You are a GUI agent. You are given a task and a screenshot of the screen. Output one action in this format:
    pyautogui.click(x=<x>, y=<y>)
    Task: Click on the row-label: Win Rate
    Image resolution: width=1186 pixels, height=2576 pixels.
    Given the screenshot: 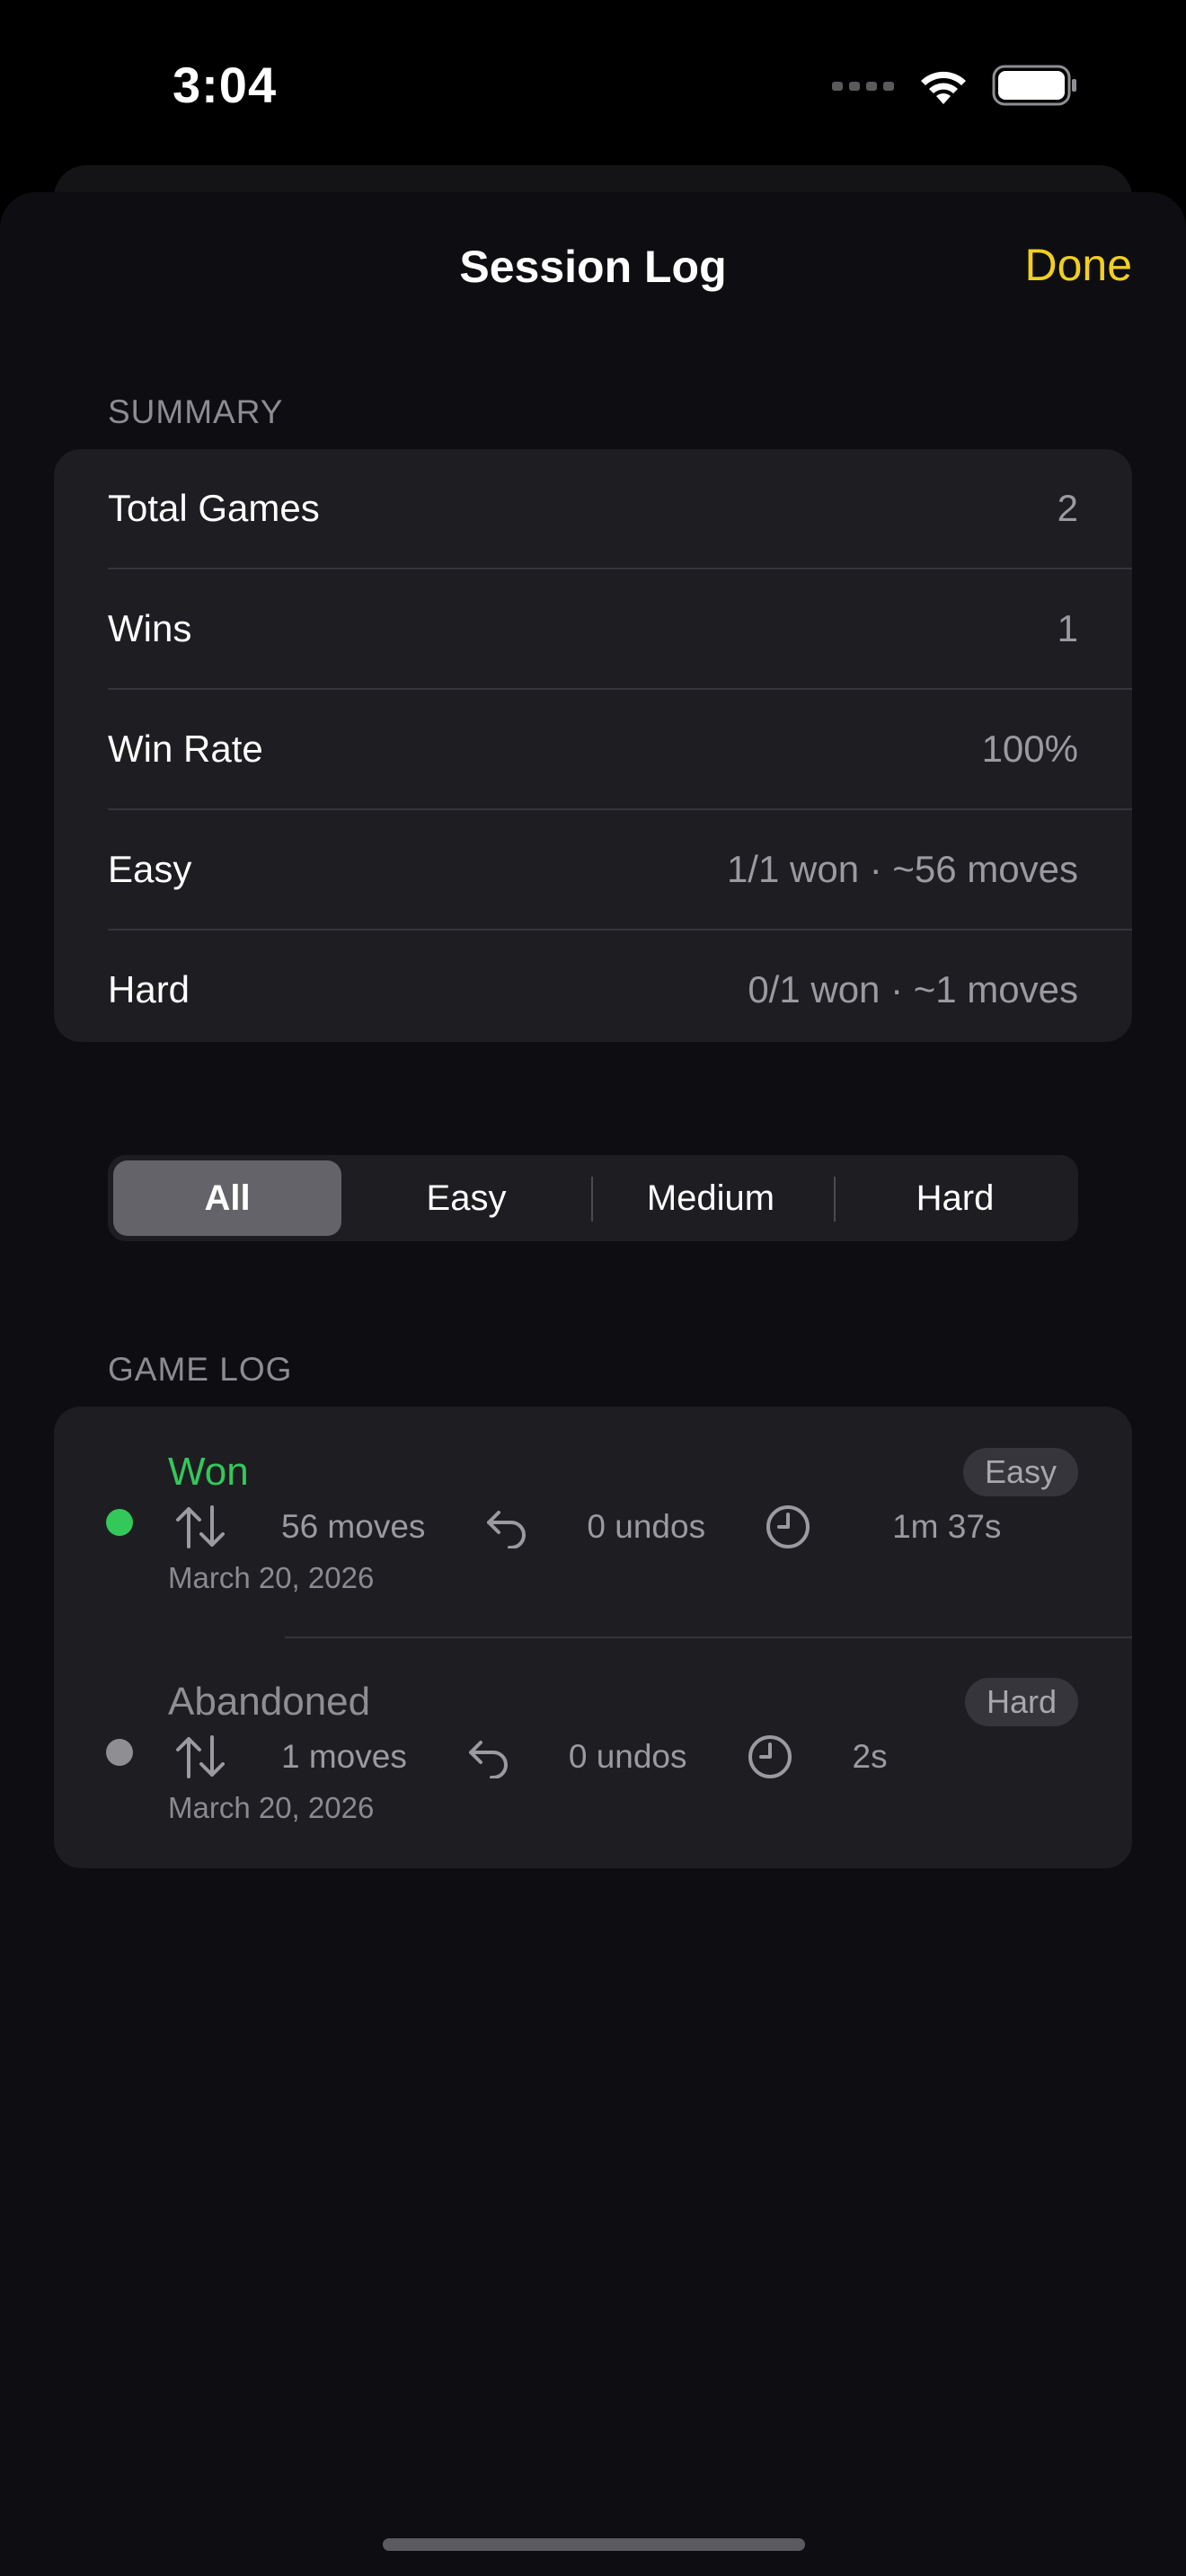 What is the action you would take?
    pyautogui.click(x=185, y=749)
    